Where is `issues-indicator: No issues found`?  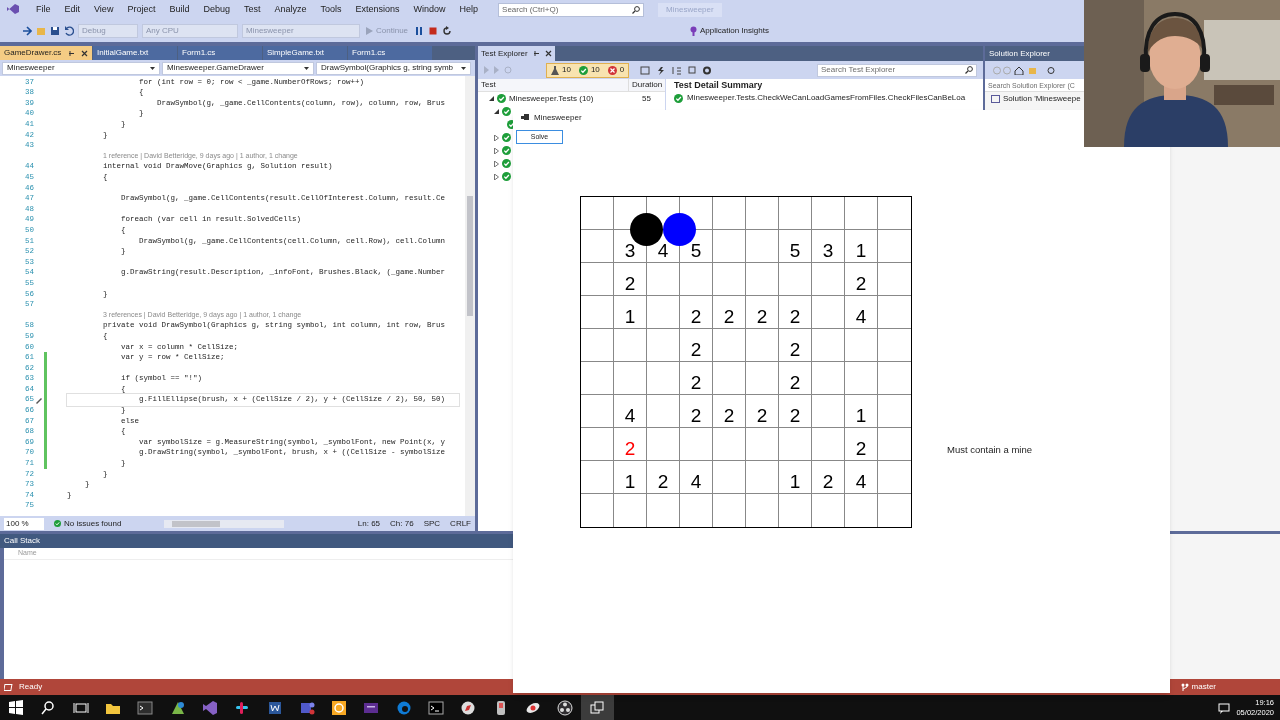
issues-indicator: No issues found is located at coordinates (104, 523).